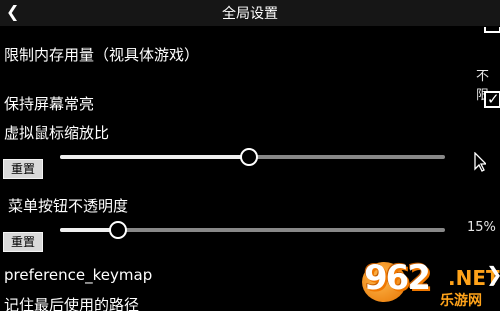 This screenshot has width=500, height=311. I want to click on watermark: 962 .NET 乐游网, so click(428, 282).